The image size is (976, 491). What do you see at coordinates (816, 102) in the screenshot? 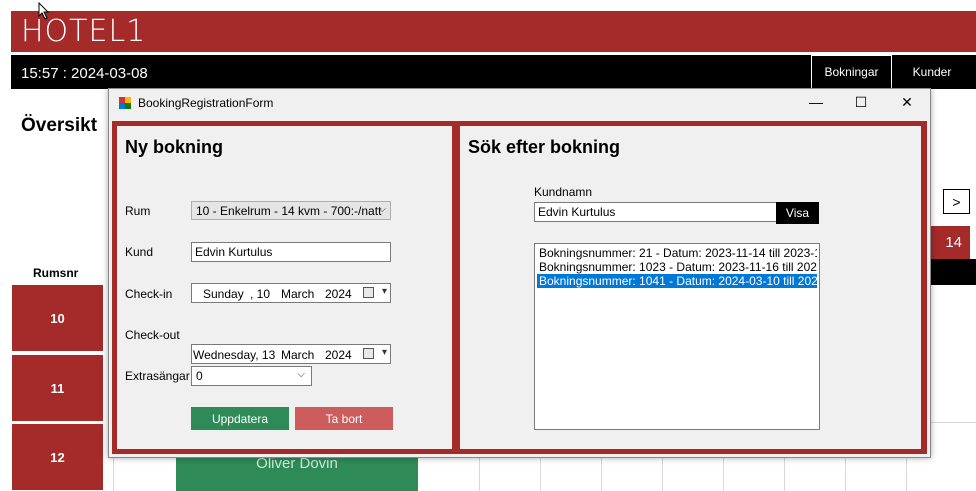
I see `minimize-button: —` at bounding box center [816, 102].